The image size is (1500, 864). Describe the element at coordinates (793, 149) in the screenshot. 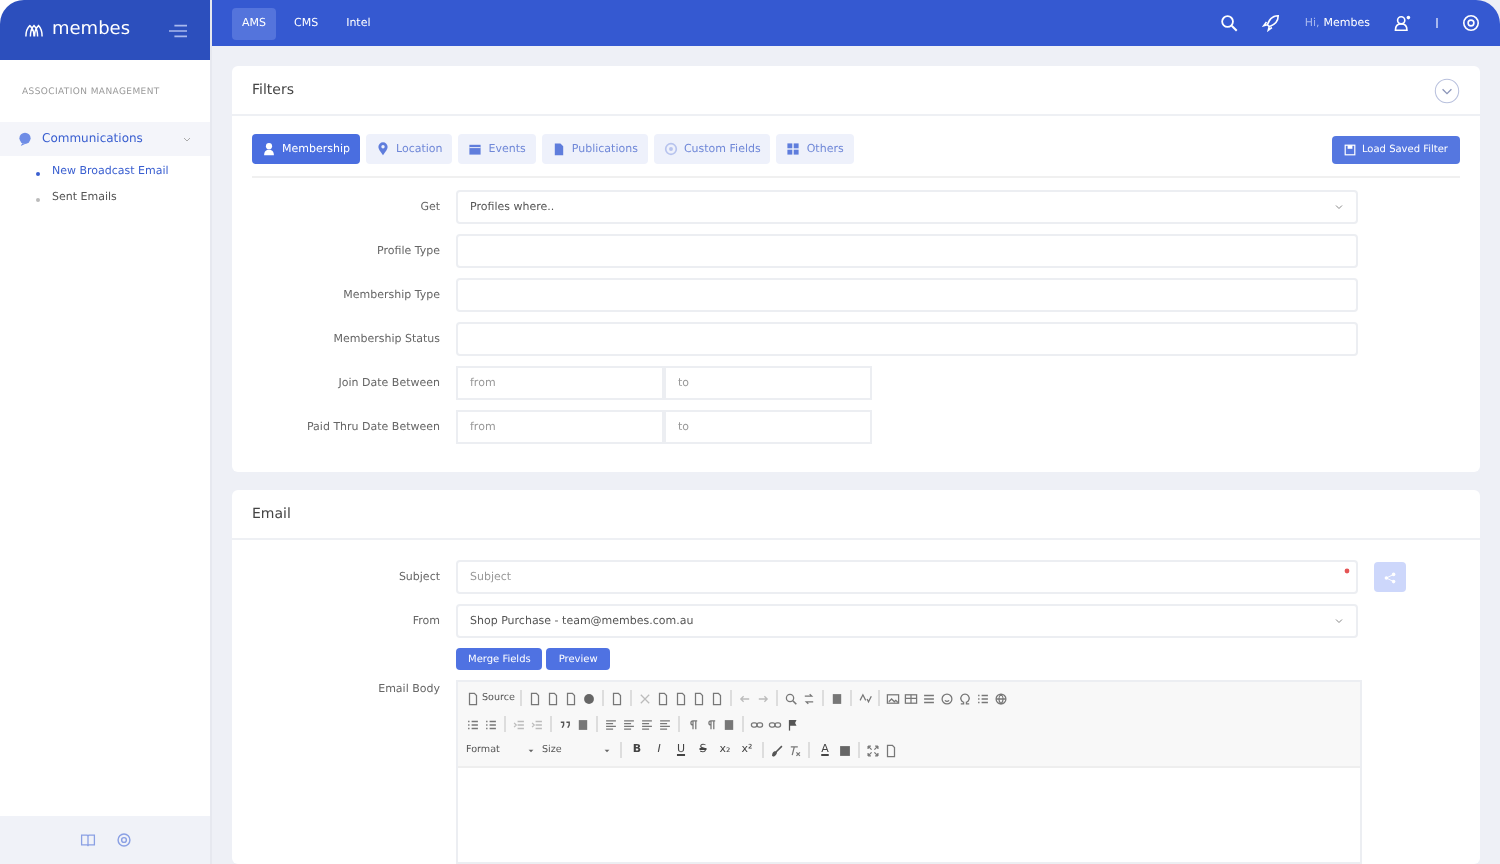

I see `grid-icon` at that location.